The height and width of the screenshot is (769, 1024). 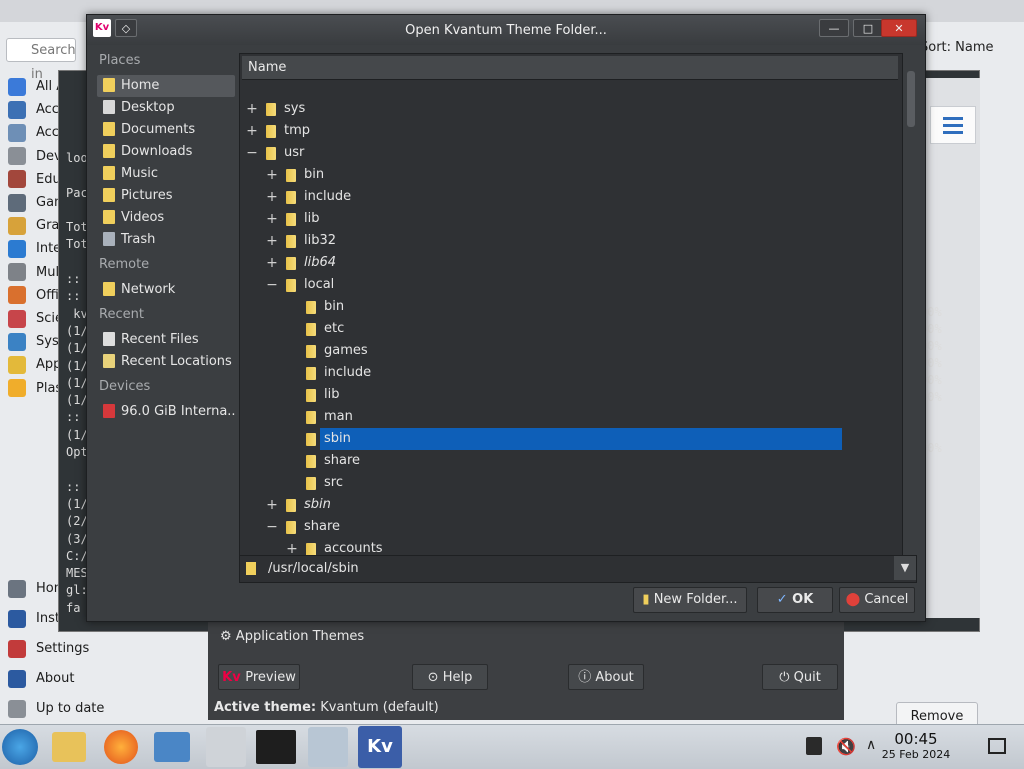 What do you see at coordinates (571, 373) in the screenshot?
I see `tree-row: include` at bounding box center [571, 373].